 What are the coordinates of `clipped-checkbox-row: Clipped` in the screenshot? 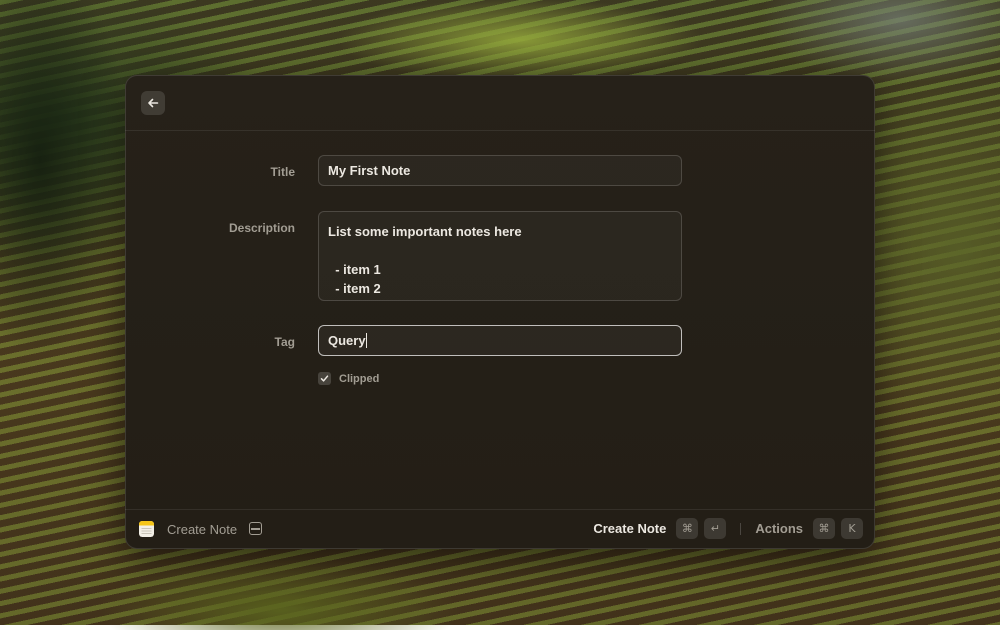 It's located at (348, 378).